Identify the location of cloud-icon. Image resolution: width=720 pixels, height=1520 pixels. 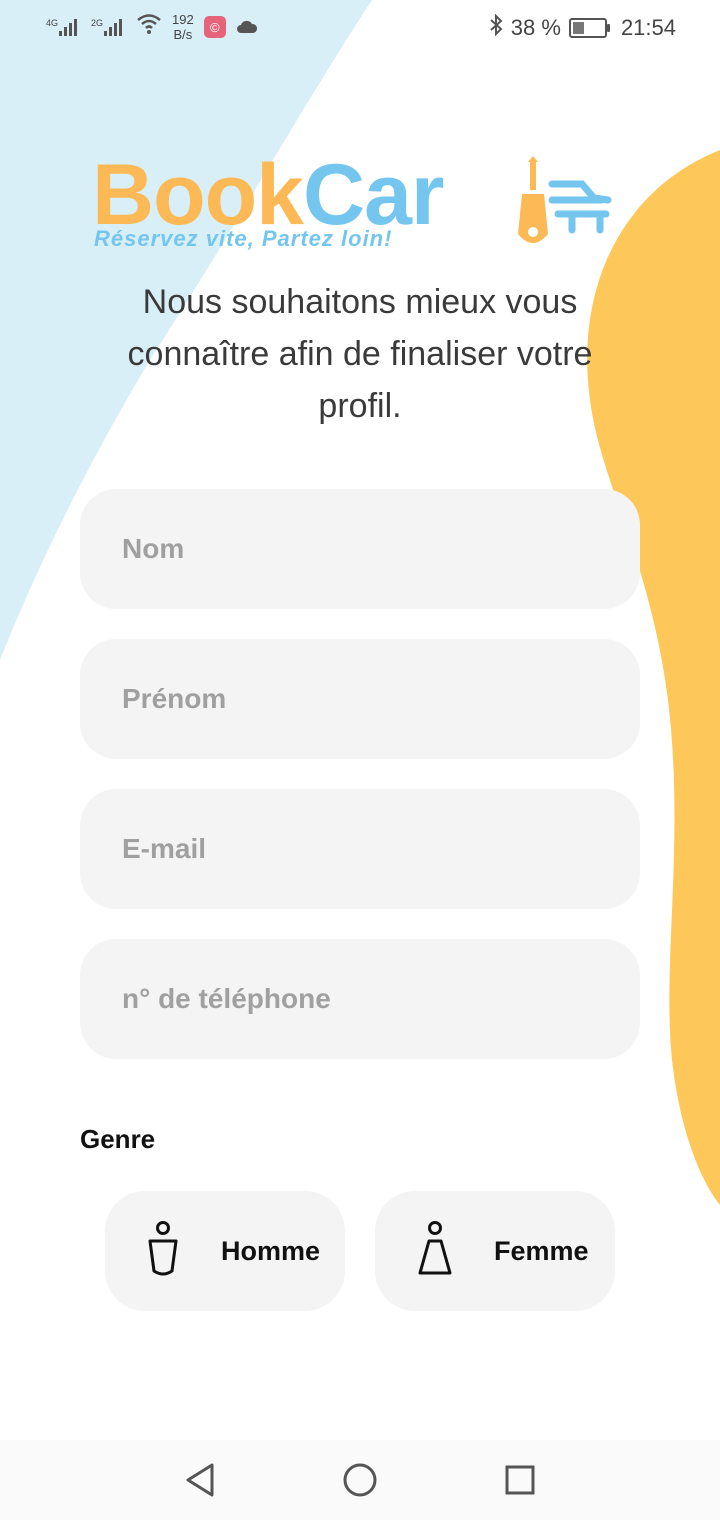
(247, 27).